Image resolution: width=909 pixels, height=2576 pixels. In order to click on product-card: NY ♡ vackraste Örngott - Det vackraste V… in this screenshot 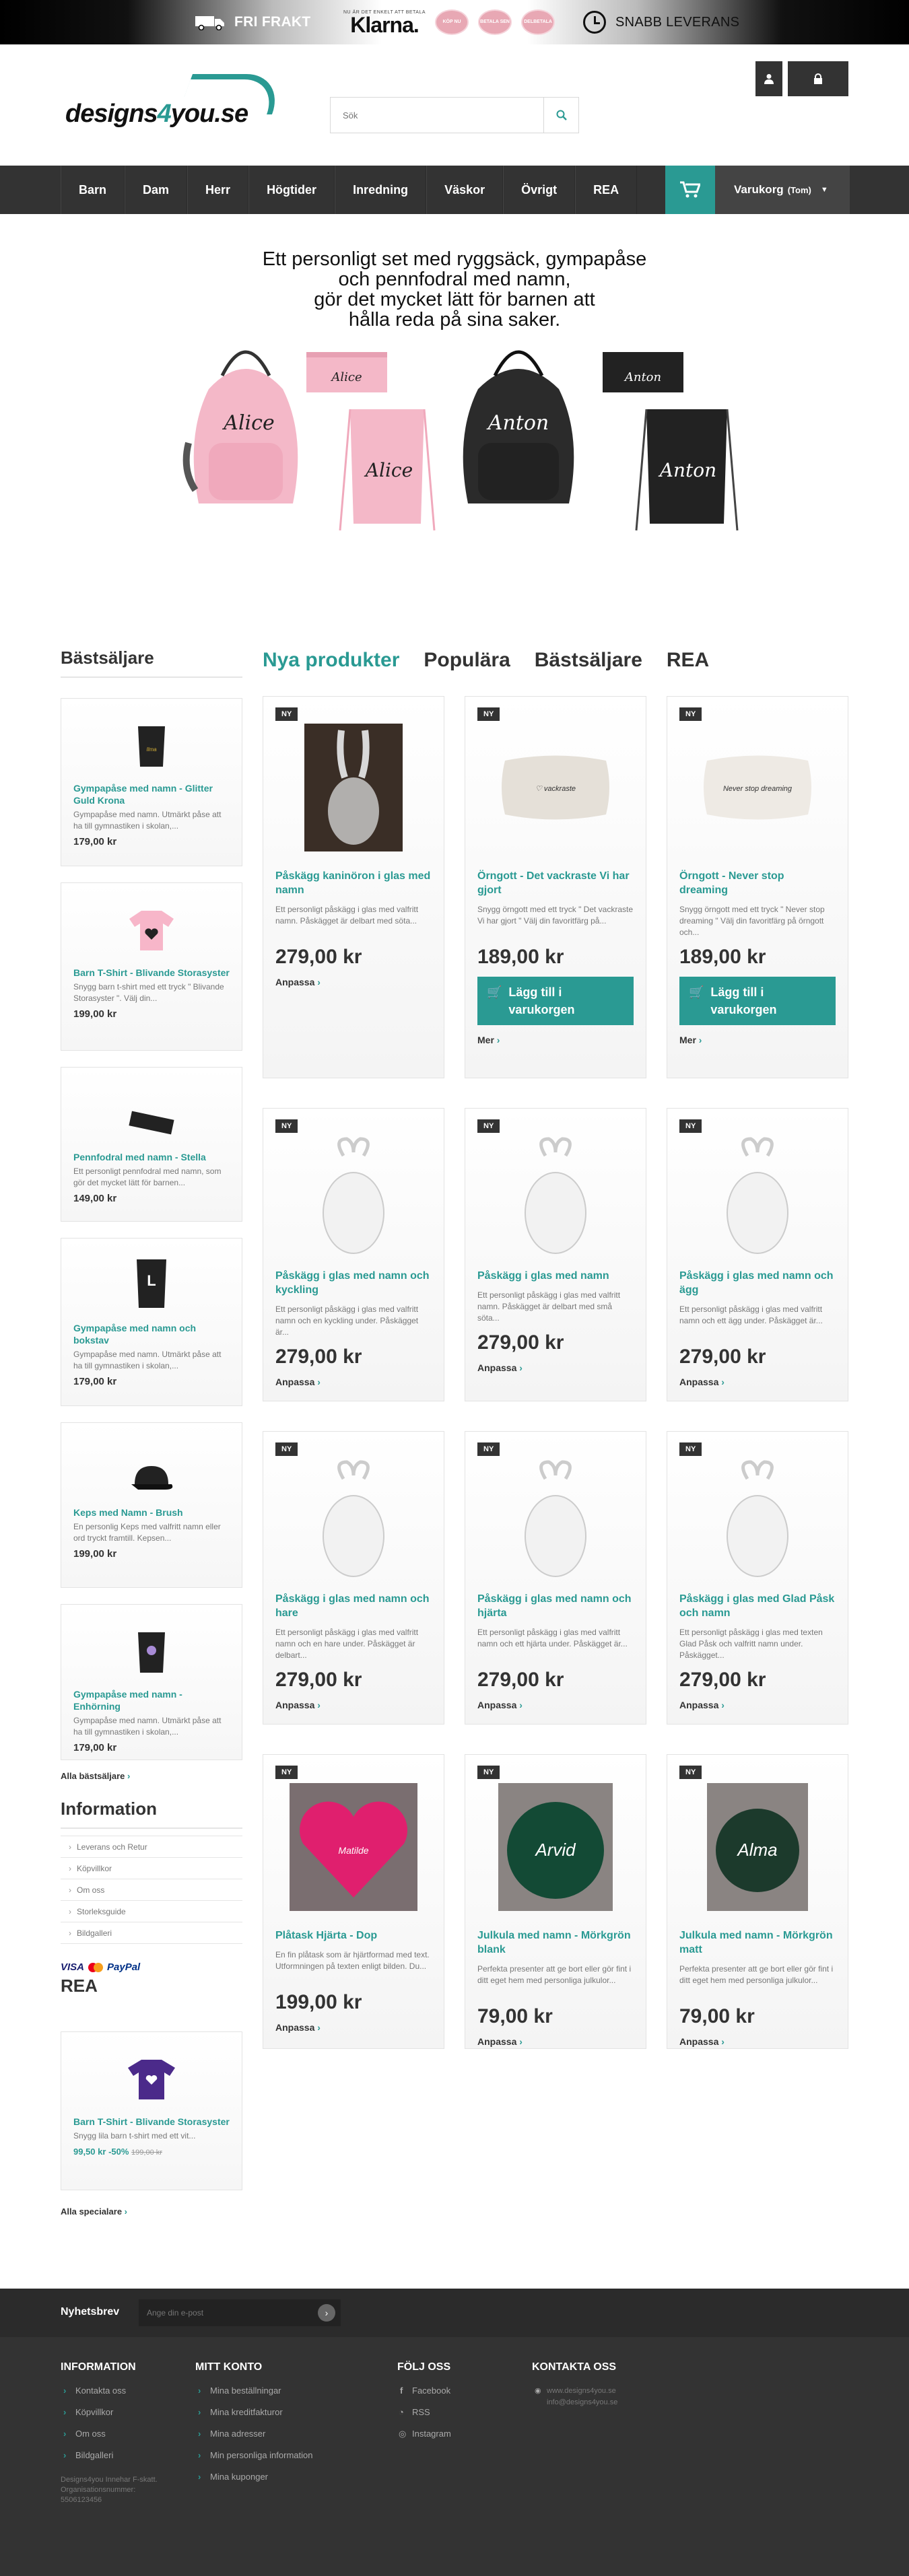, I will do `click(555, 887)`.